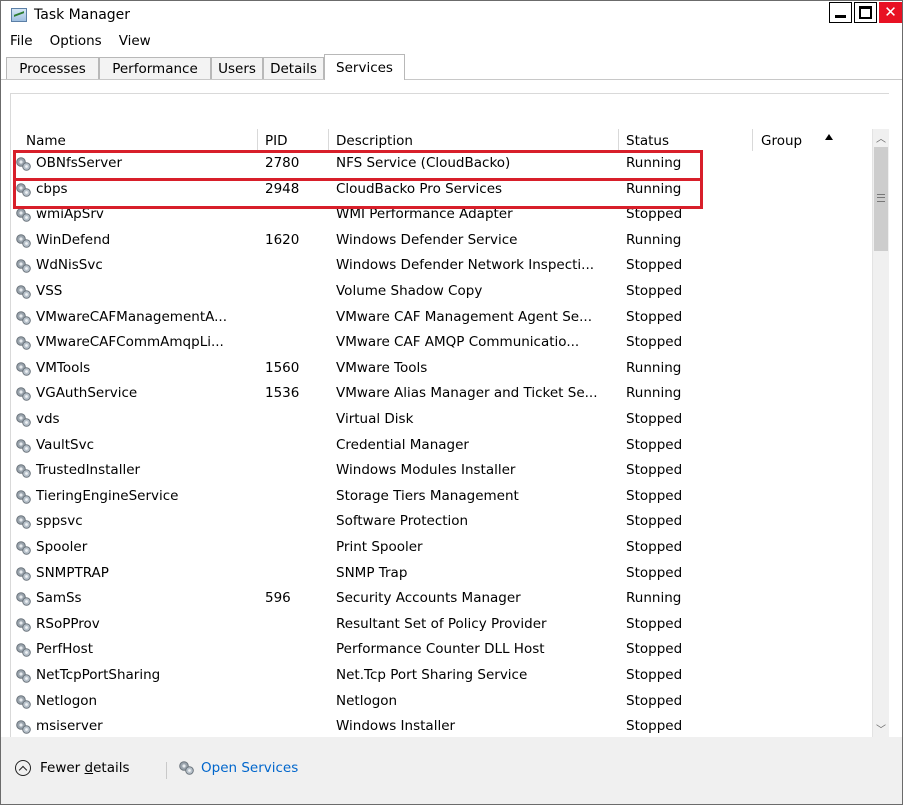 This screenshot has height=805, width=903. What do you see at coordinates (840, 12) in the screenshot?
I see `minimize-button` at bounding box center [840, 12].